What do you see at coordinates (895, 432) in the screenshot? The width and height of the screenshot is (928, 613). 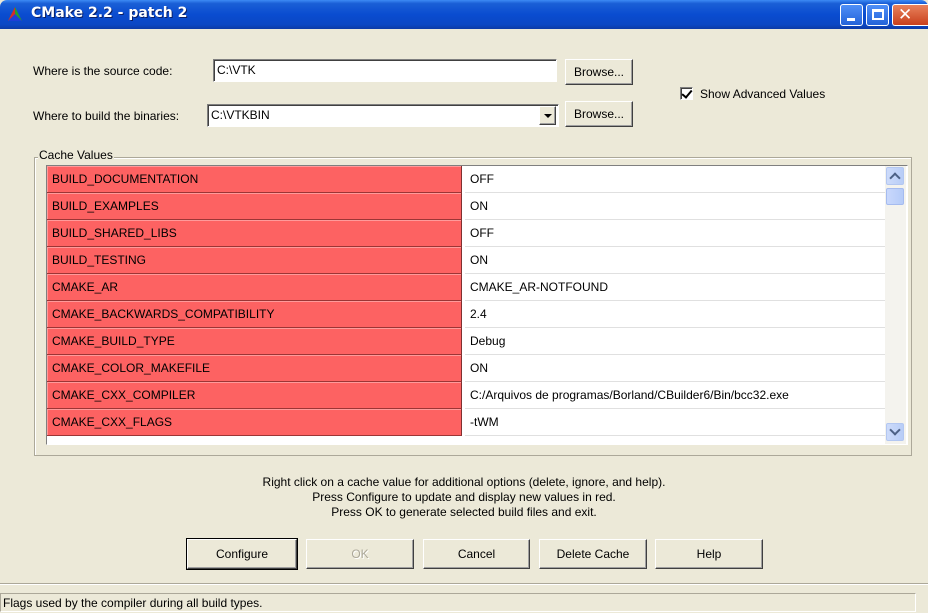 I see `scroll-down-icon` at bounding box center [895, 432].